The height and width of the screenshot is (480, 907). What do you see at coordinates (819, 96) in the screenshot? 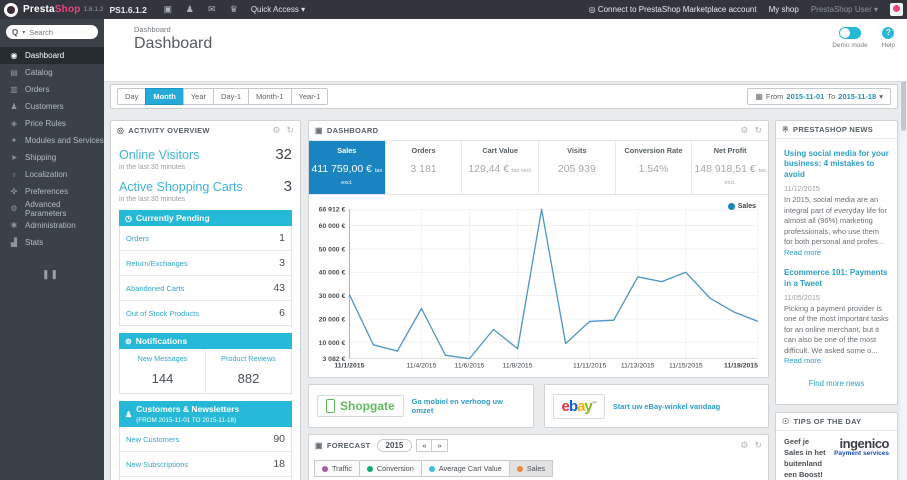
I see `date-range-button: ▦ From 2015-11-01 To 2015-11-18 ▾` at bounding box center [819, 96].